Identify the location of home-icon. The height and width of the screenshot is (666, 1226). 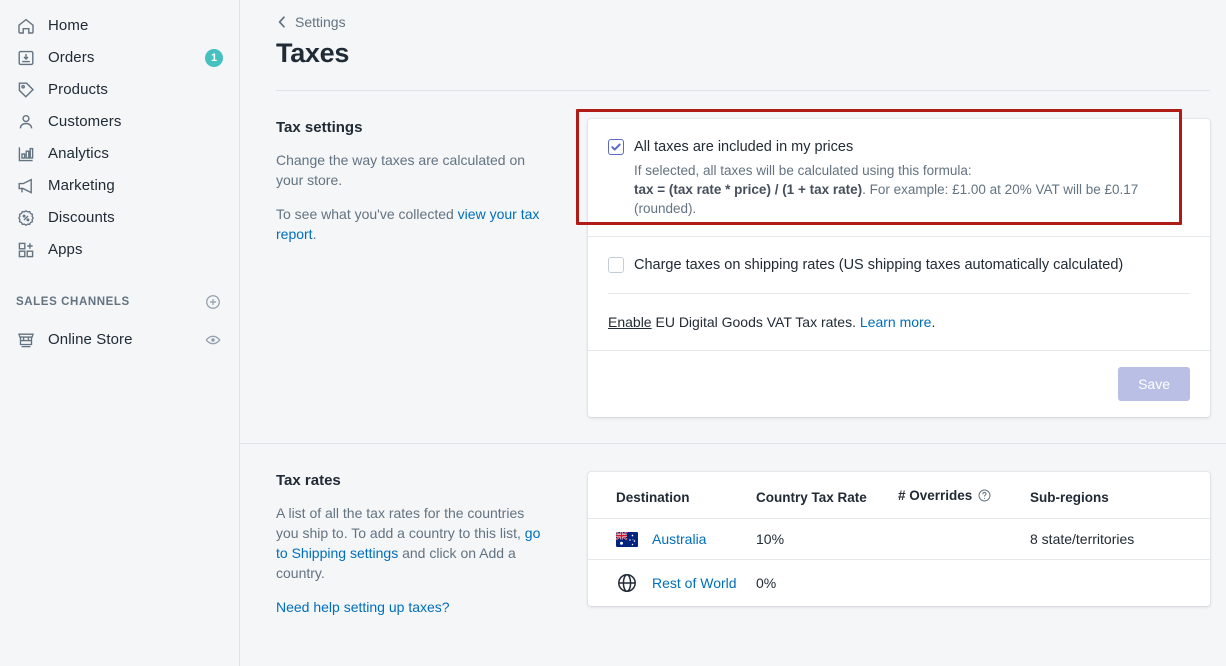
(26, 26).